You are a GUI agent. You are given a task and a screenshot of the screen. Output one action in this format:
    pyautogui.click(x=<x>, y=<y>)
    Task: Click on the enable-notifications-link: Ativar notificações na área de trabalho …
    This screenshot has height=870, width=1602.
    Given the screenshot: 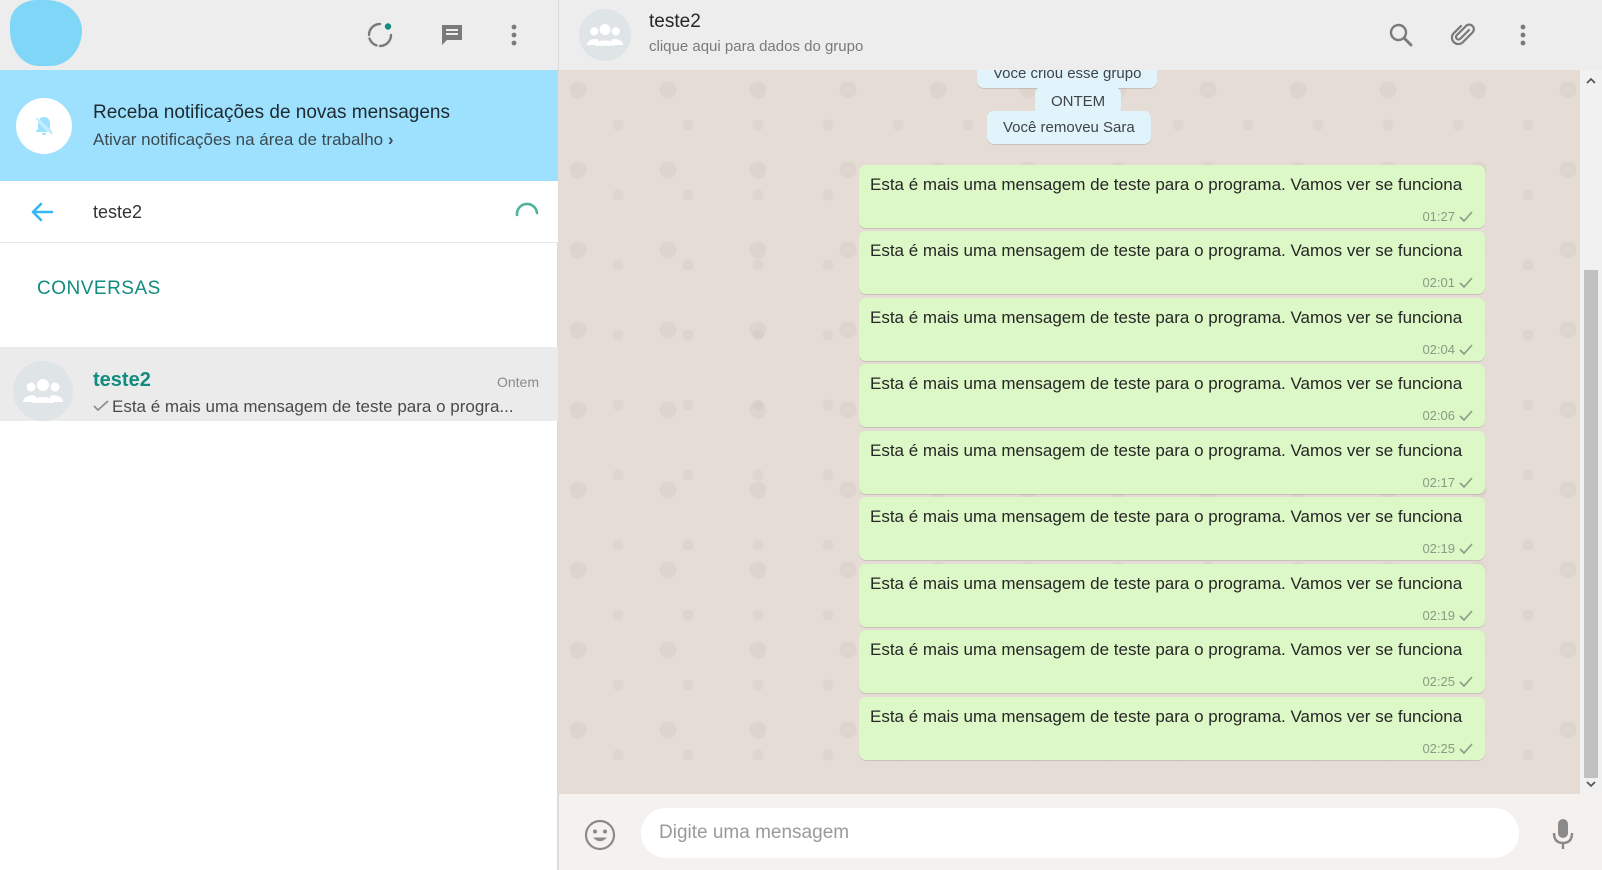 What is the action you would take?
    pyautogui.click(x=243, y=140)
    